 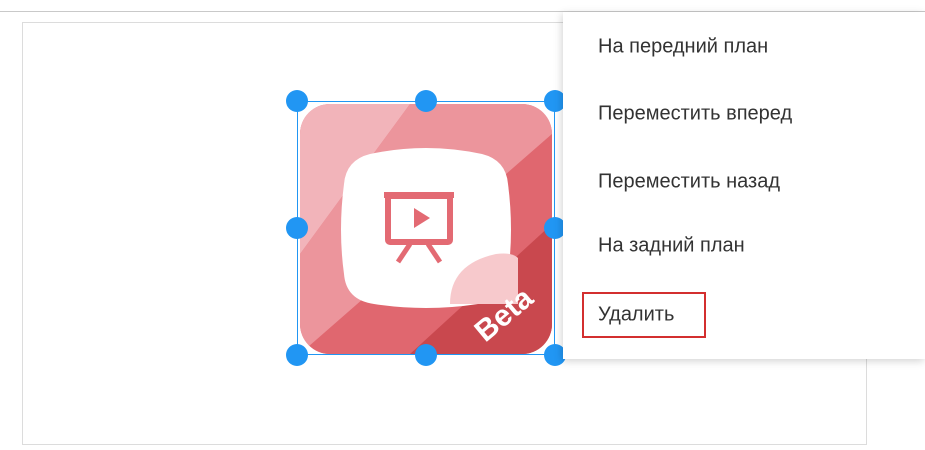 What do you see at coordinates (695, 113) in the screenshot?
I see `menu-item-label: Переместить вперед` at bounding box center [695, 113].